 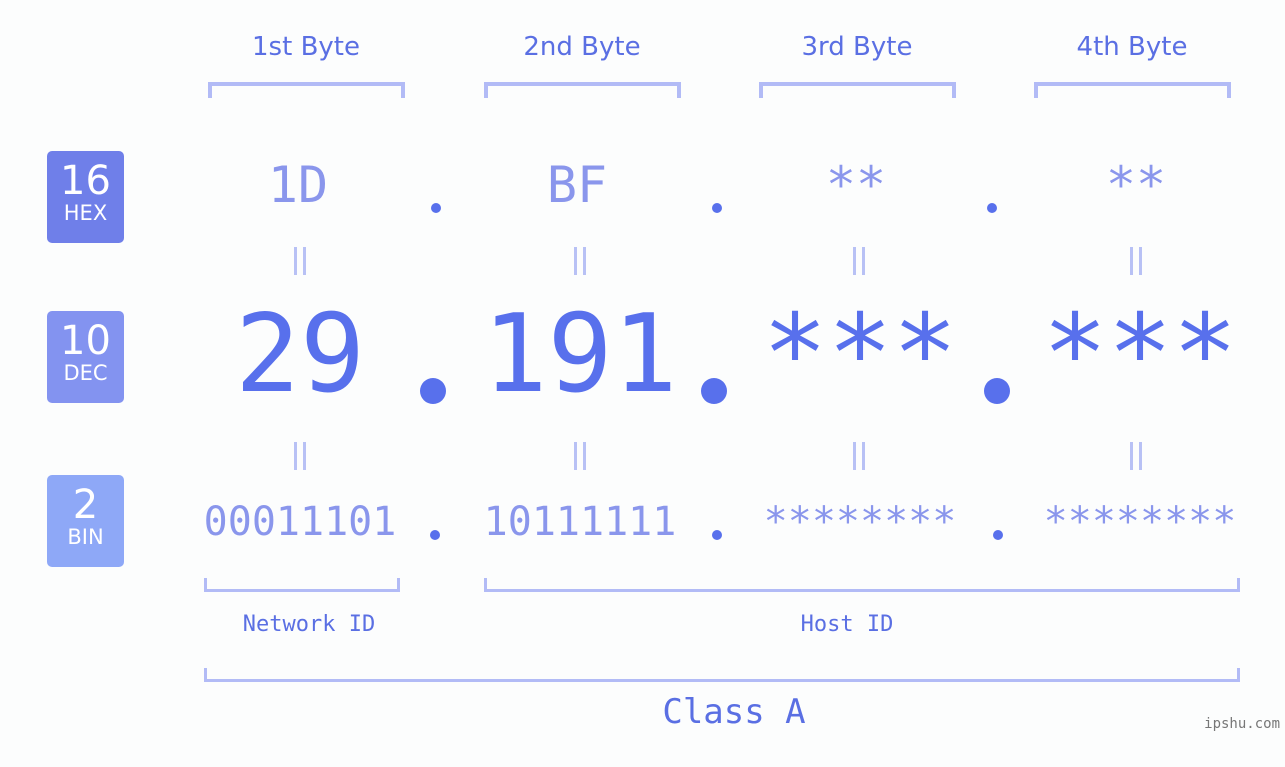 I want to click on dec-badge: 10 DEC, so click(x=85, y=357).